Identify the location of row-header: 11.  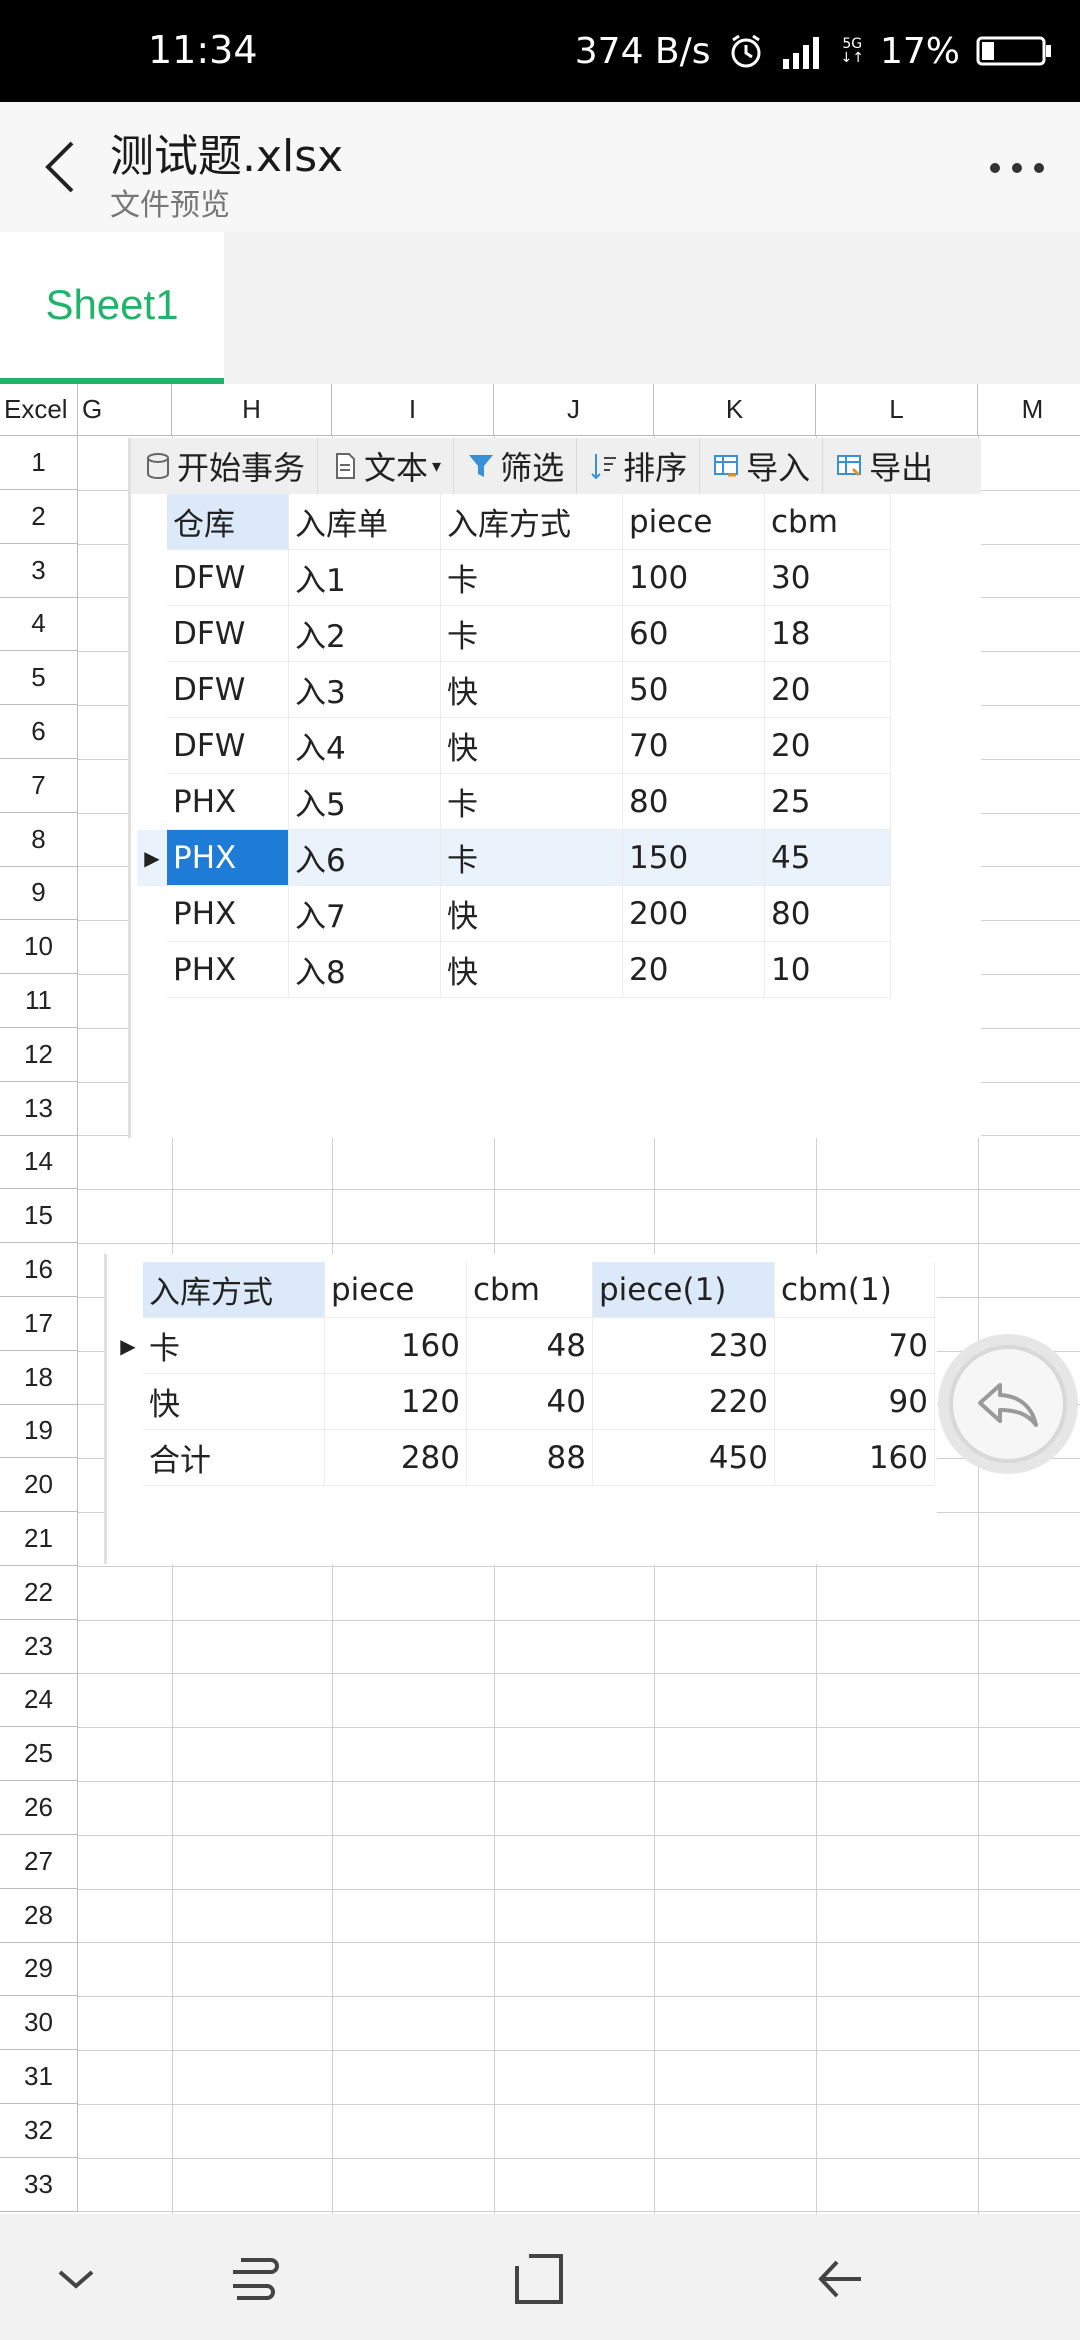
(39, 1001).